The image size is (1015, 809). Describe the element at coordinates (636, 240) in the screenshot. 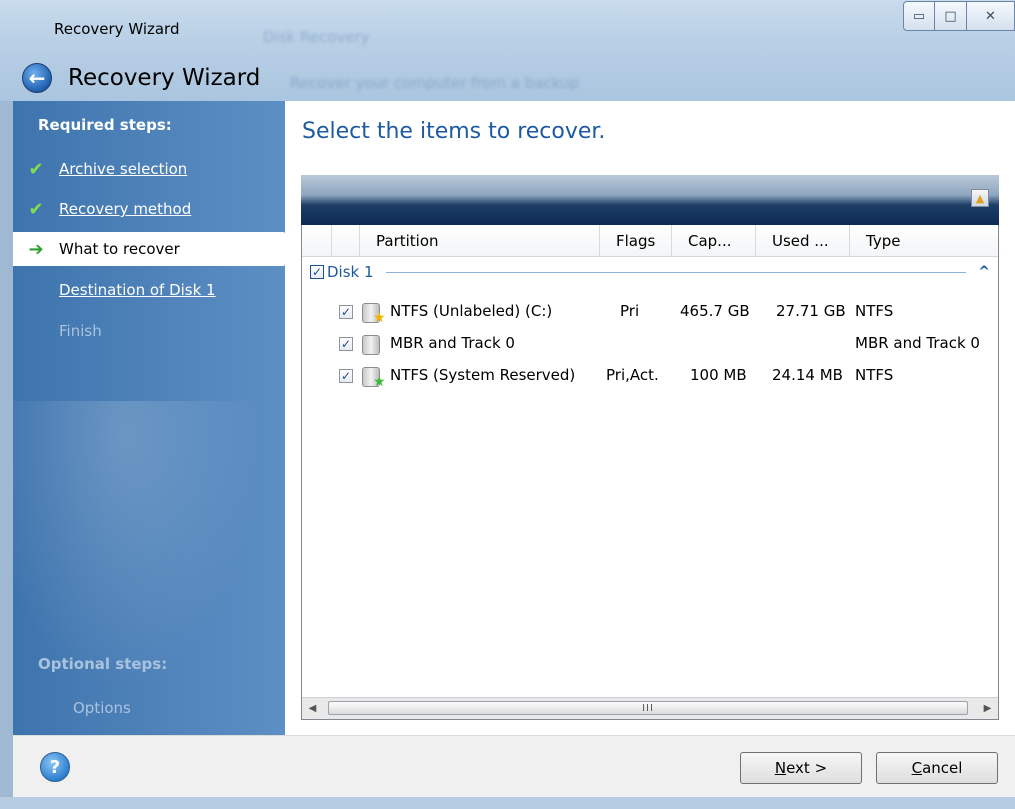

I see `column-flags: Flags` at that location.